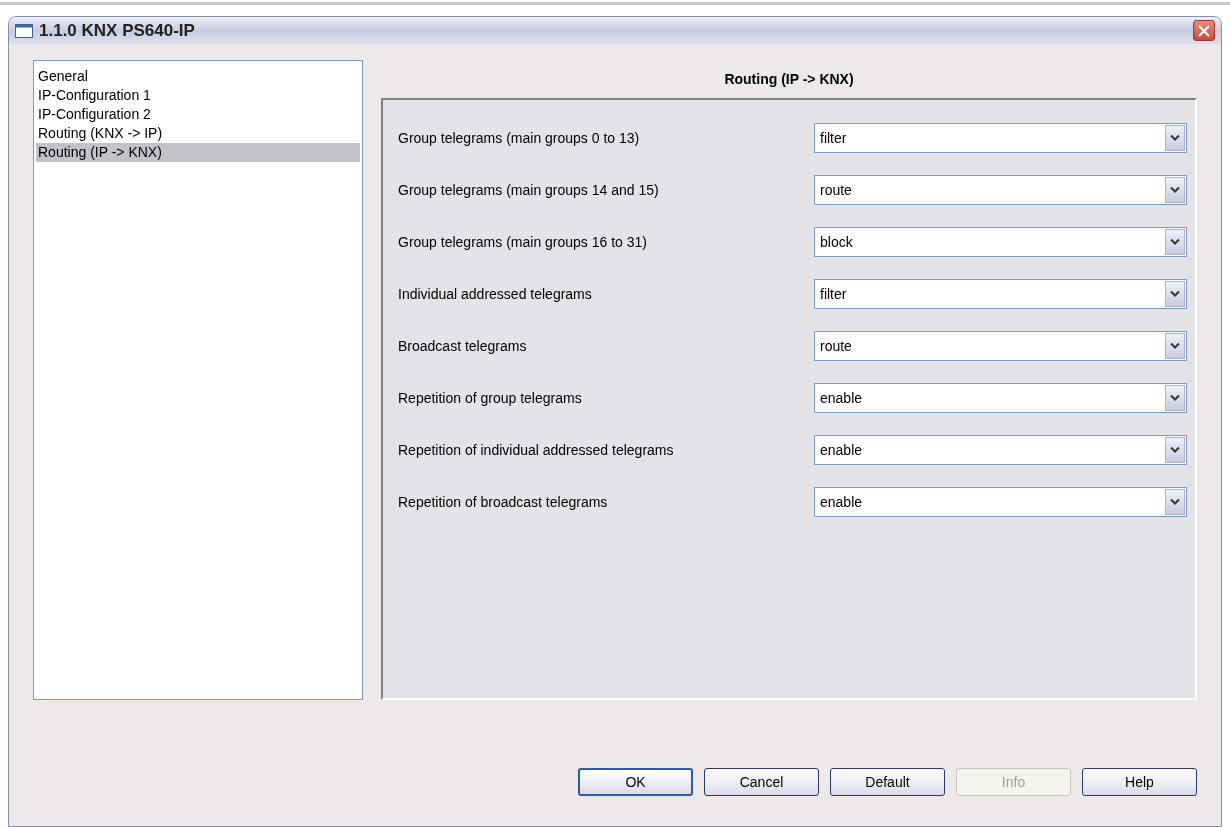  What do you see at coordinates (1000, 242) in the screenshot?
I see `dropdown: block` at bounding box center [1000, 242].